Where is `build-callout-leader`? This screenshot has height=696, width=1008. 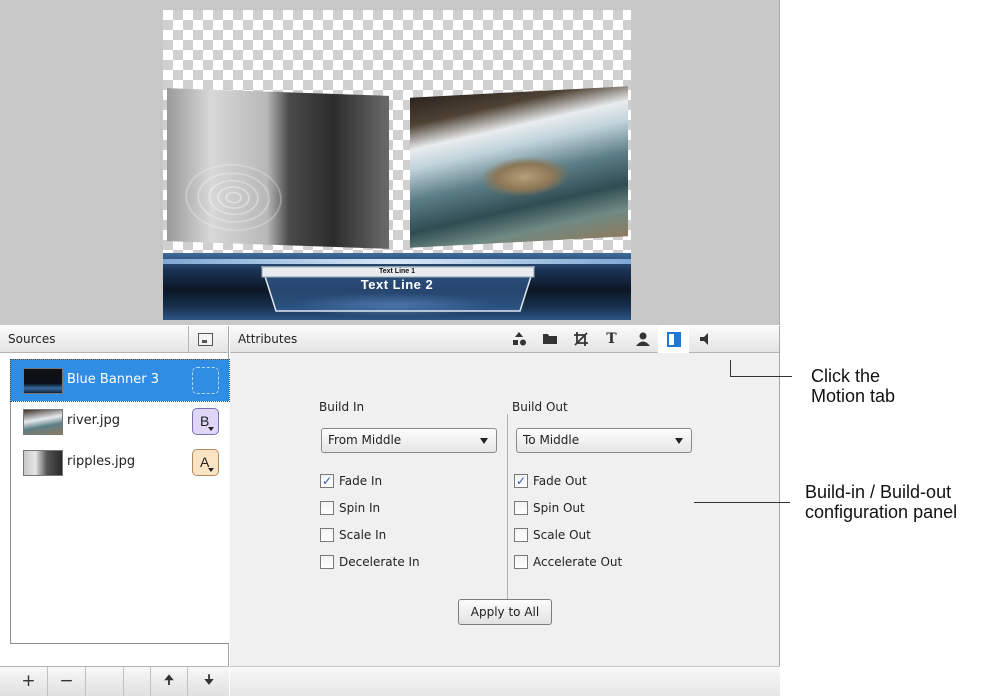 build-callout-leader is located at coordinates (742, 502).